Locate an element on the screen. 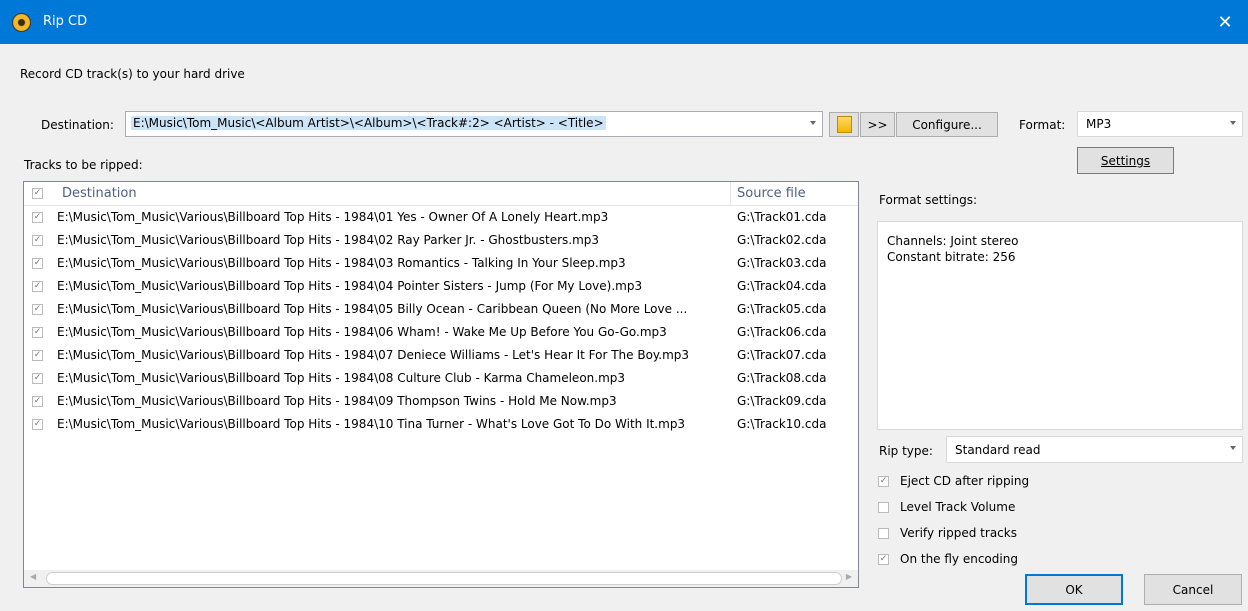 The image size is (1248, 611). settings-button-label: Settings is located at coordinates (1125, 160).